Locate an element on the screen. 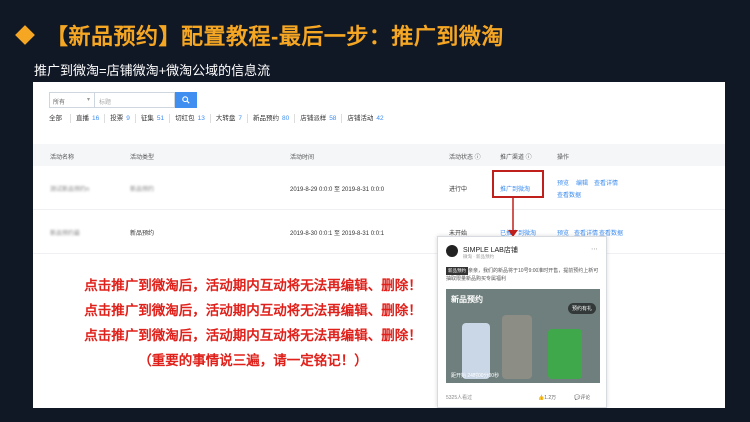 The image size is (750, 422). tab-wheel: 大转盘 7 is located at coordinates (229, 118).